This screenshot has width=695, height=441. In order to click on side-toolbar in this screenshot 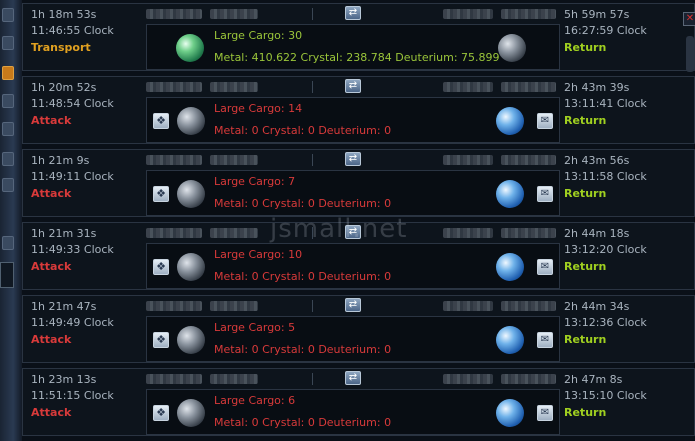, I will do `click(11, 220)`.